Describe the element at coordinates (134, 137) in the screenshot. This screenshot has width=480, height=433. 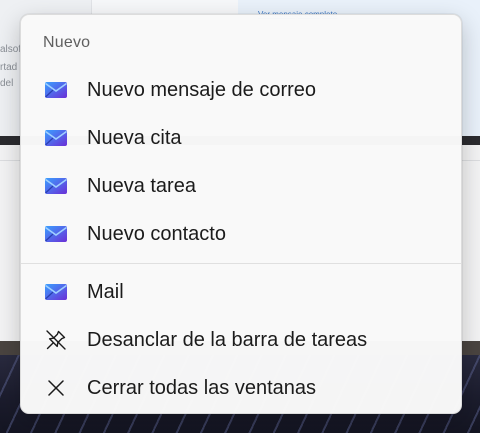
I see `menu-item-label: Nueva cita` at that location.